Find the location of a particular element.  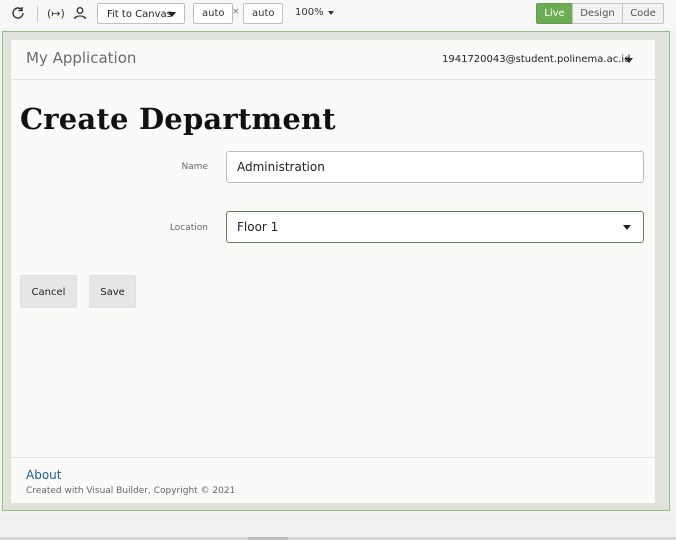

zoom-select: 100% is located at coordinates (309, 12).